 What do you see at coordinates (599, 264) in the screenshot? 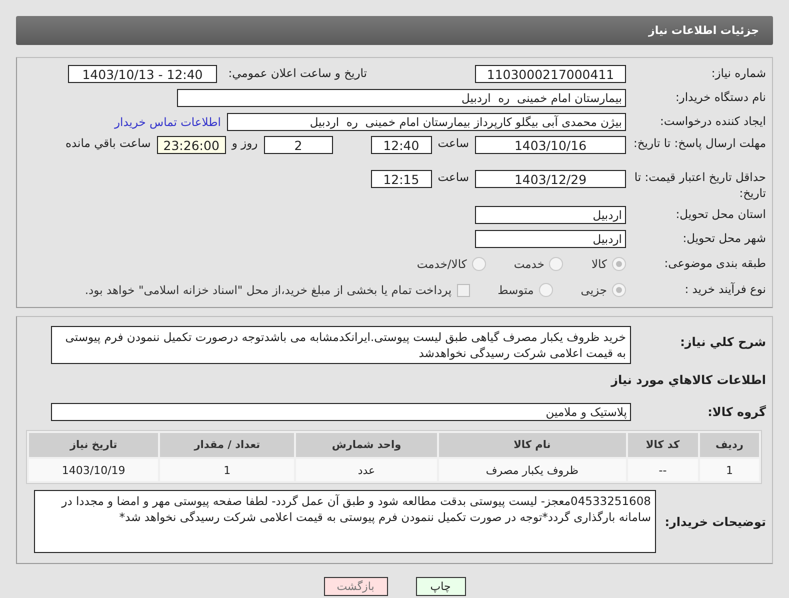
I see `option-label: کالا` at bounding box center [599, 264].